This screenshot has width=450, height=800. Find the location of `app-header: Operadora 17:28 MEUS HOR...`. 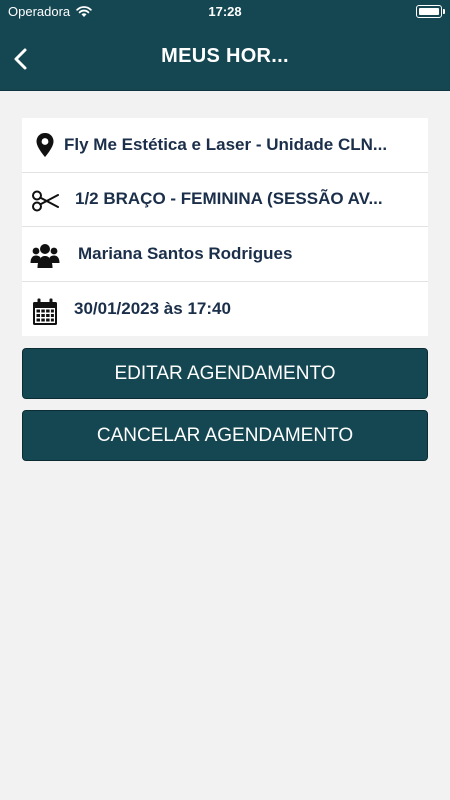

app-header: Operadora 17:28 MEUS HOR... is located at coordinates (225, 45).